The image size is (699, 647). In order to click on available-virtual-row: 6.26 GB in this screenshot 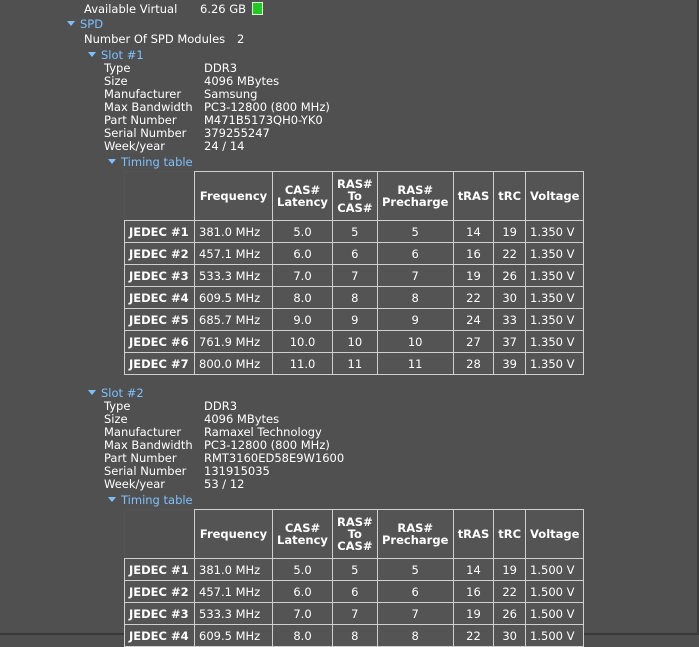, I will do `click(232, 9)`.